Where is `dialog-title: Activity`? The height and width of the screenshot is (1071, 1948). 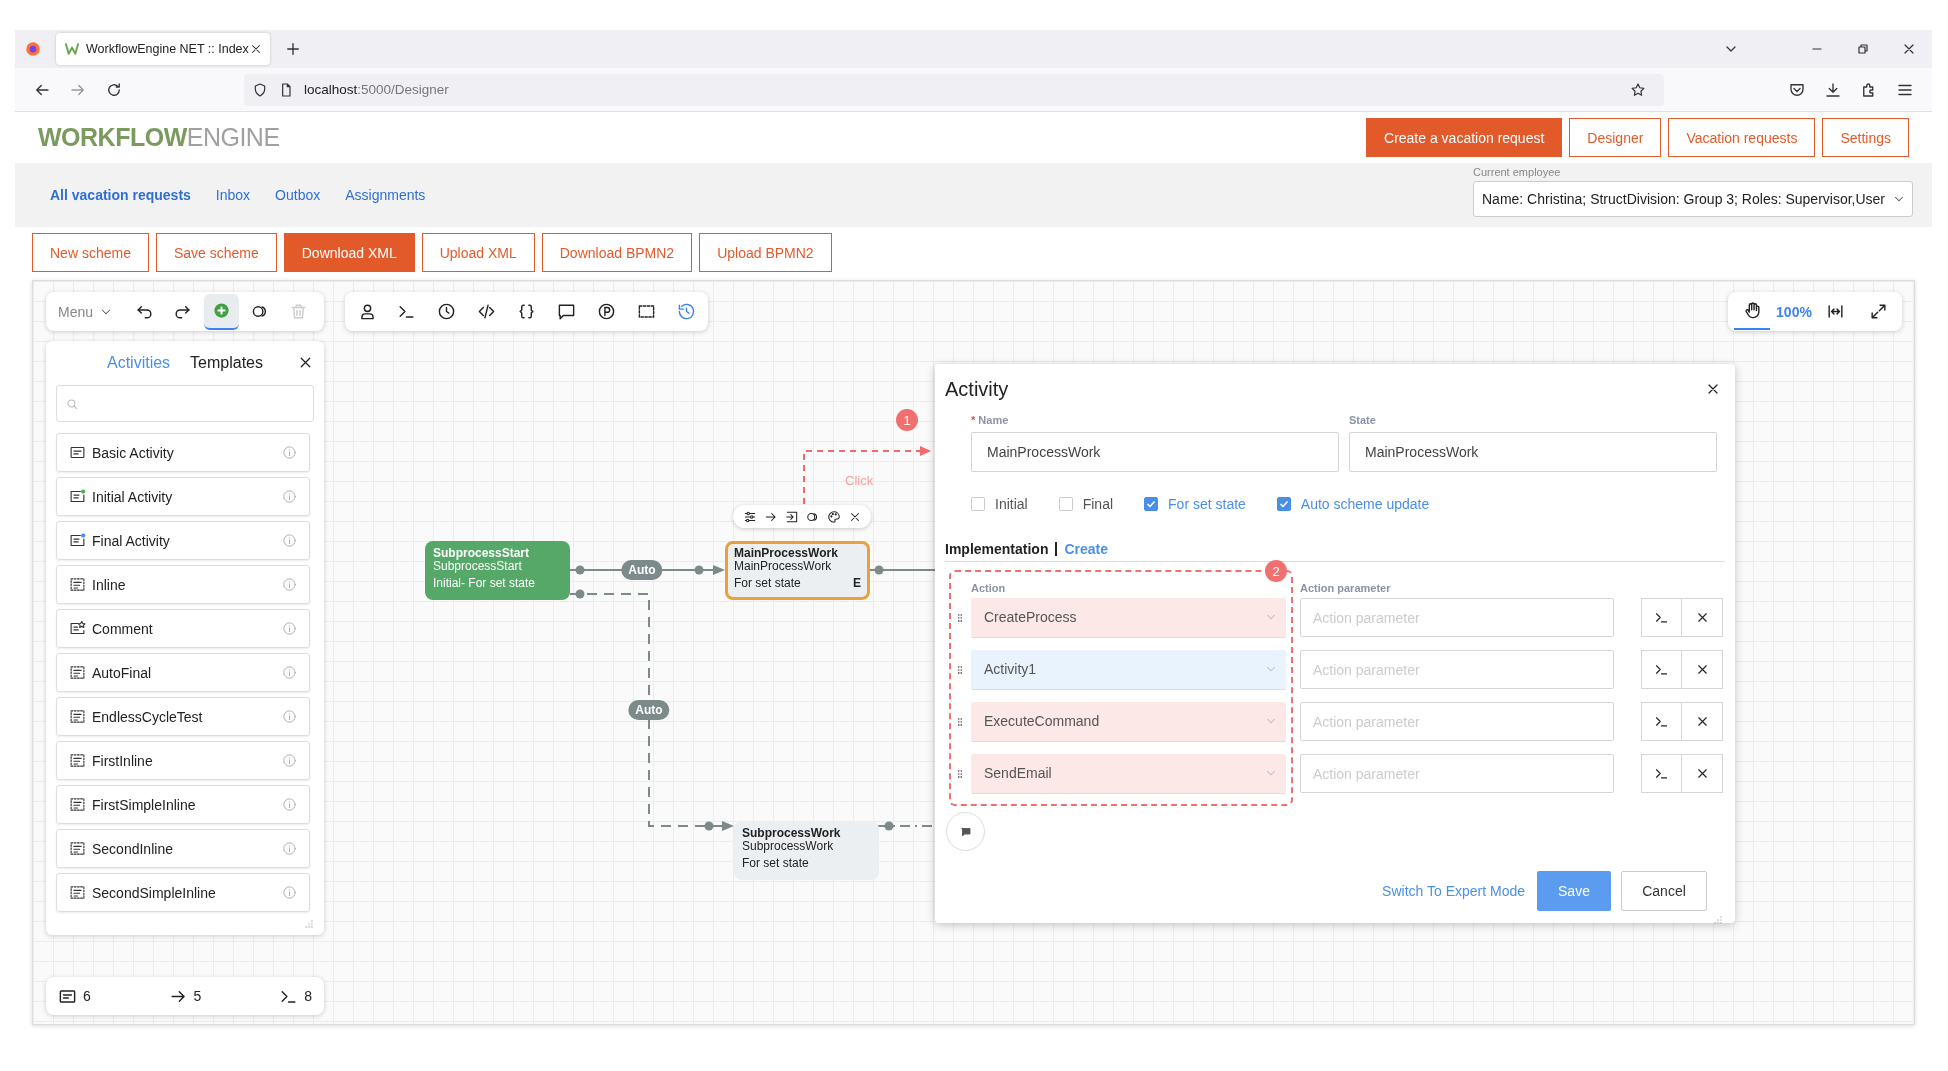
dialog-title: Activity is located at coordinates (977, 389).